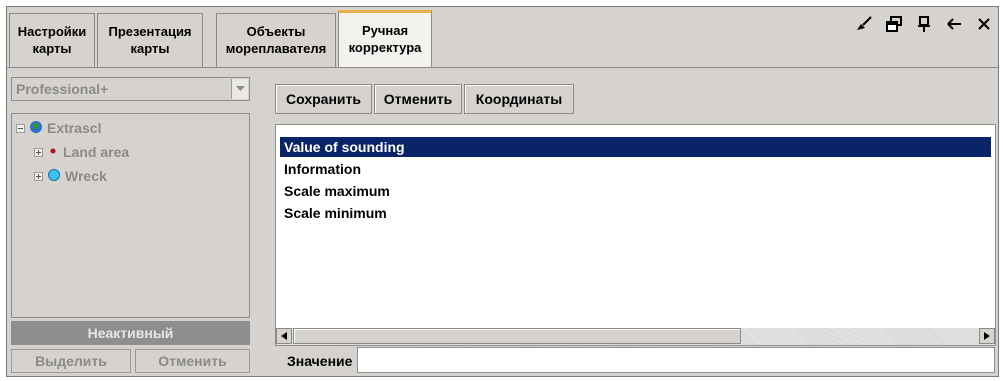 This screenshot has height=381, width=1003. Describe the element at coordinates (635, 191) in the screenshot. I see `list-item: Scale maximum` at that location.